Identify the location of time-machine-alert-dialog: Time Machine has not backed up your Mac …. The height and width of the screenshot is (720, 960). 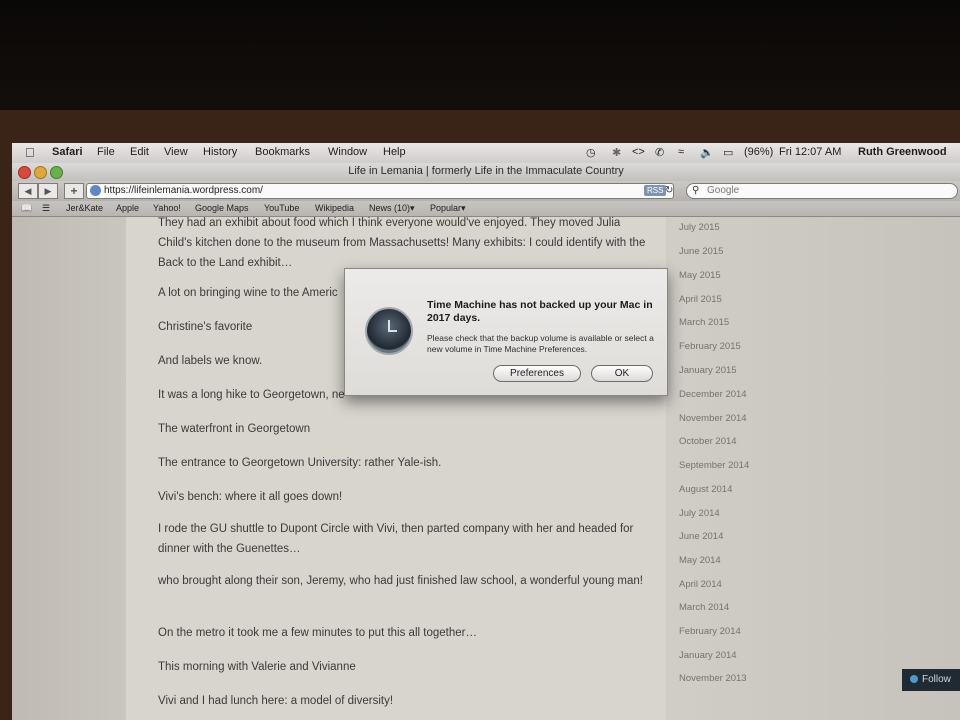
(506, 332).